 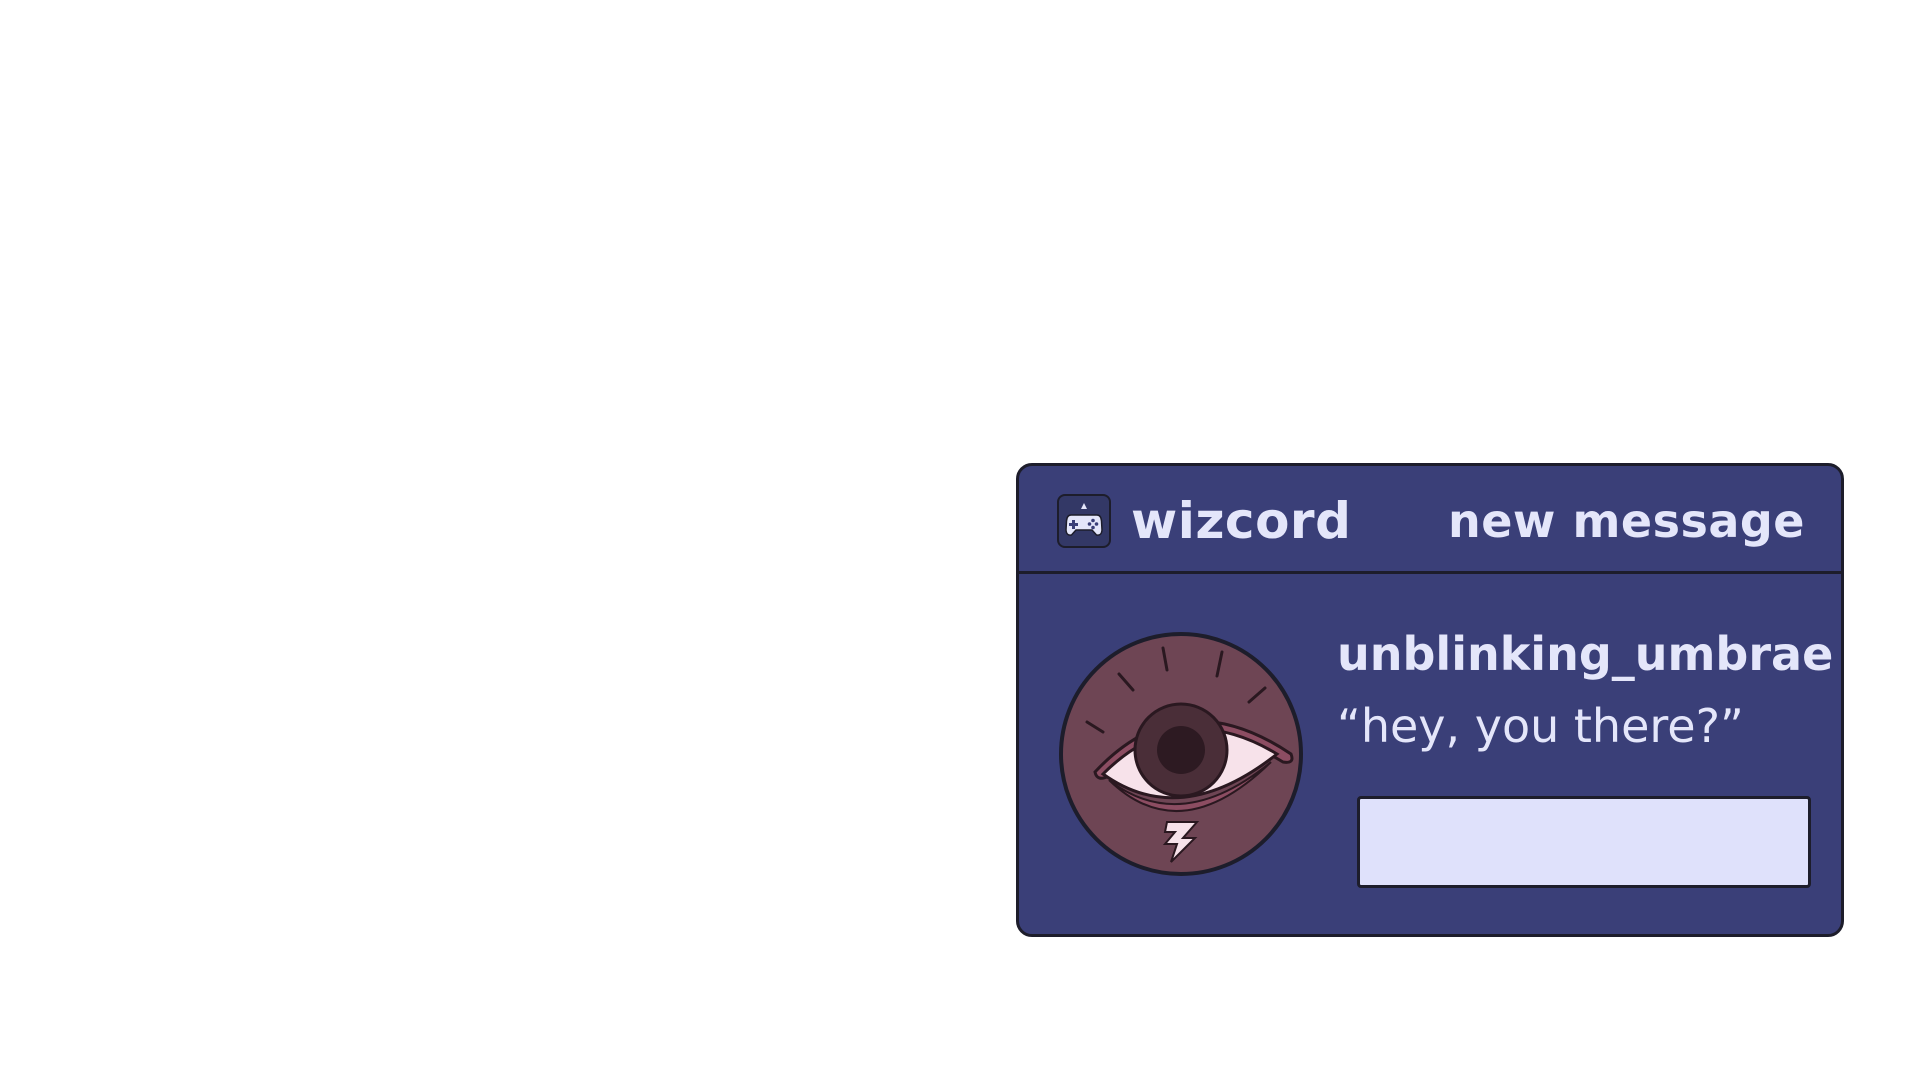 What do you see at coordinates (1241, 521) in the screenshot?
I see `app-name: wizcord` at bounding box center [1241, 521].